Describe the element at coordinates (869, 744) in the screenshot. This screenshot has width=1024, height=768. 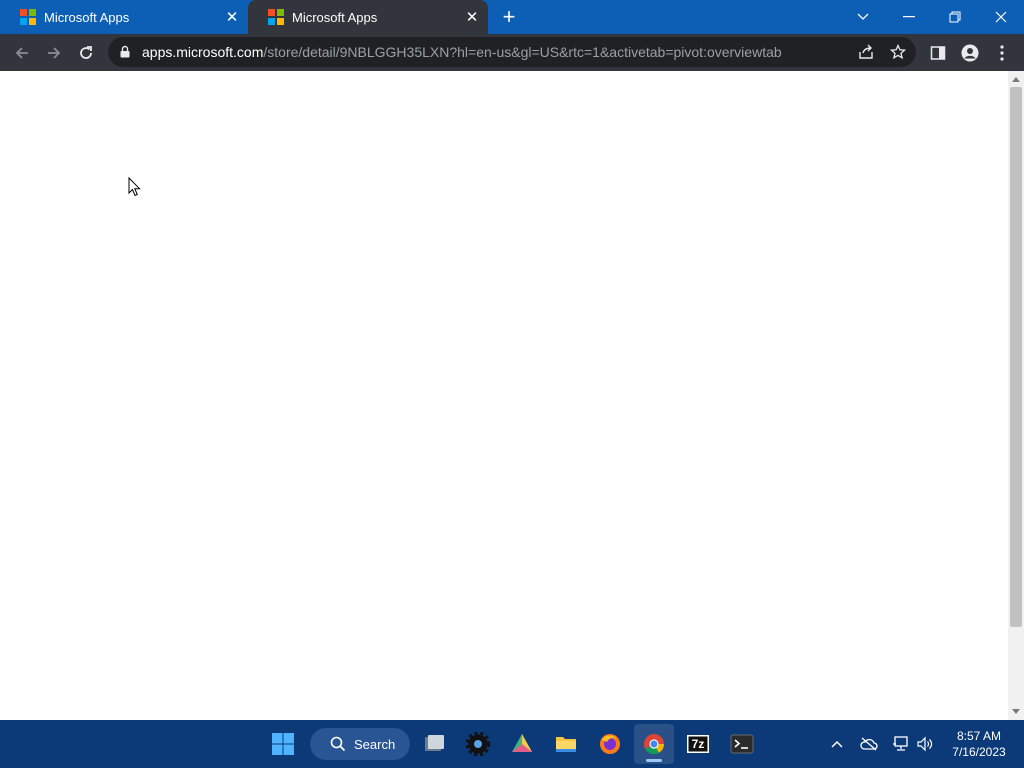
I see `onedrive-icon` at that location.